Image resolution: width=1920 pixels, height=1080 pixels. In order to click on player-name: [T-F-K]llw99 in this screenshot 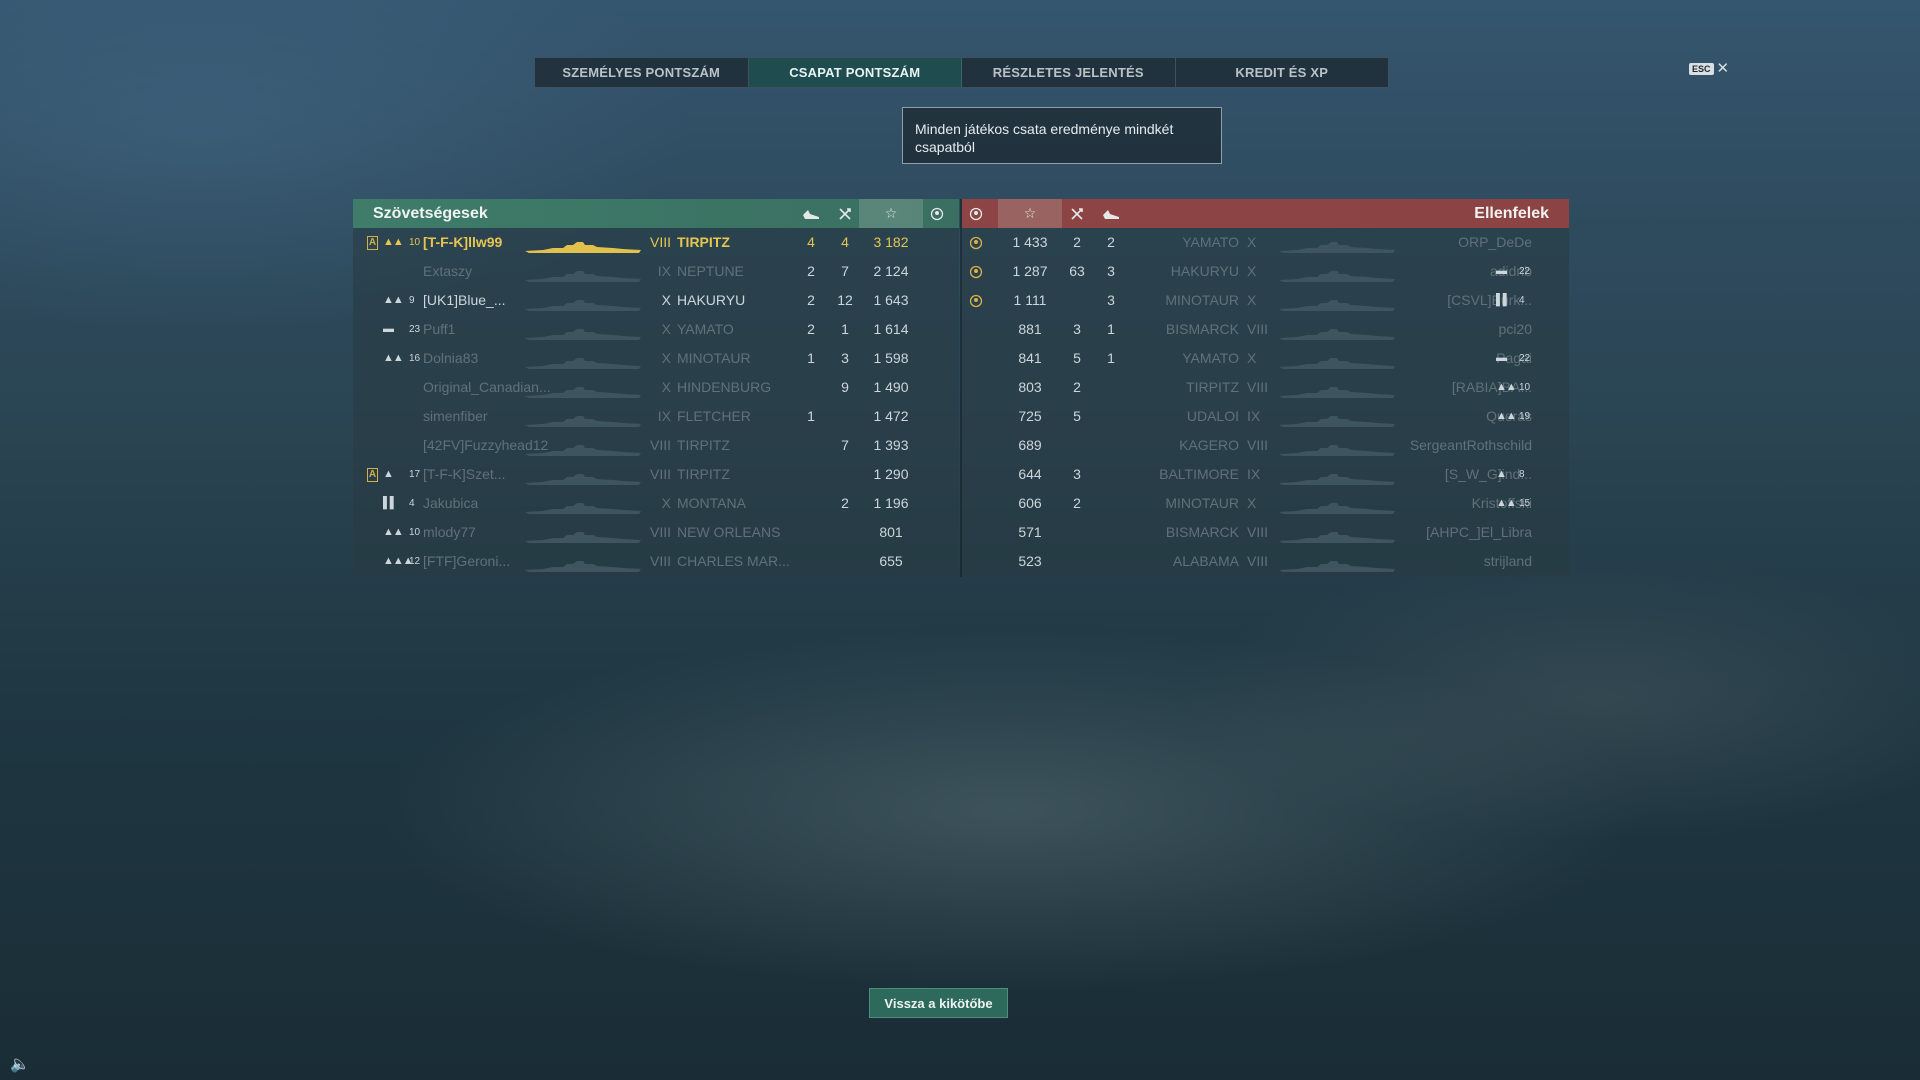, I will do `click(462, 242)`.